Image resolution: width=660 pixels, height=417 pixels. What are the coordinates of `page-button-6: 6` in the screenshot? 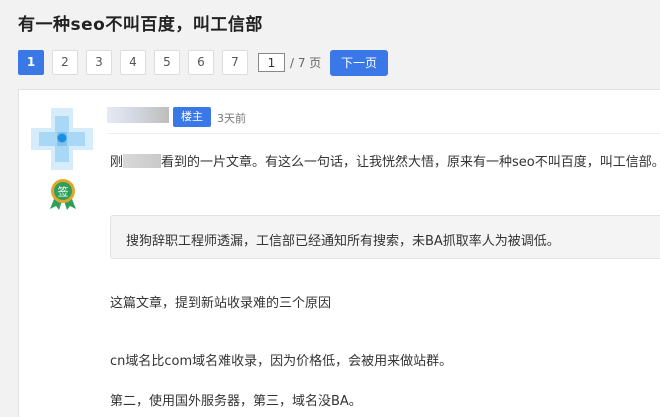 It's located at (201, 62).